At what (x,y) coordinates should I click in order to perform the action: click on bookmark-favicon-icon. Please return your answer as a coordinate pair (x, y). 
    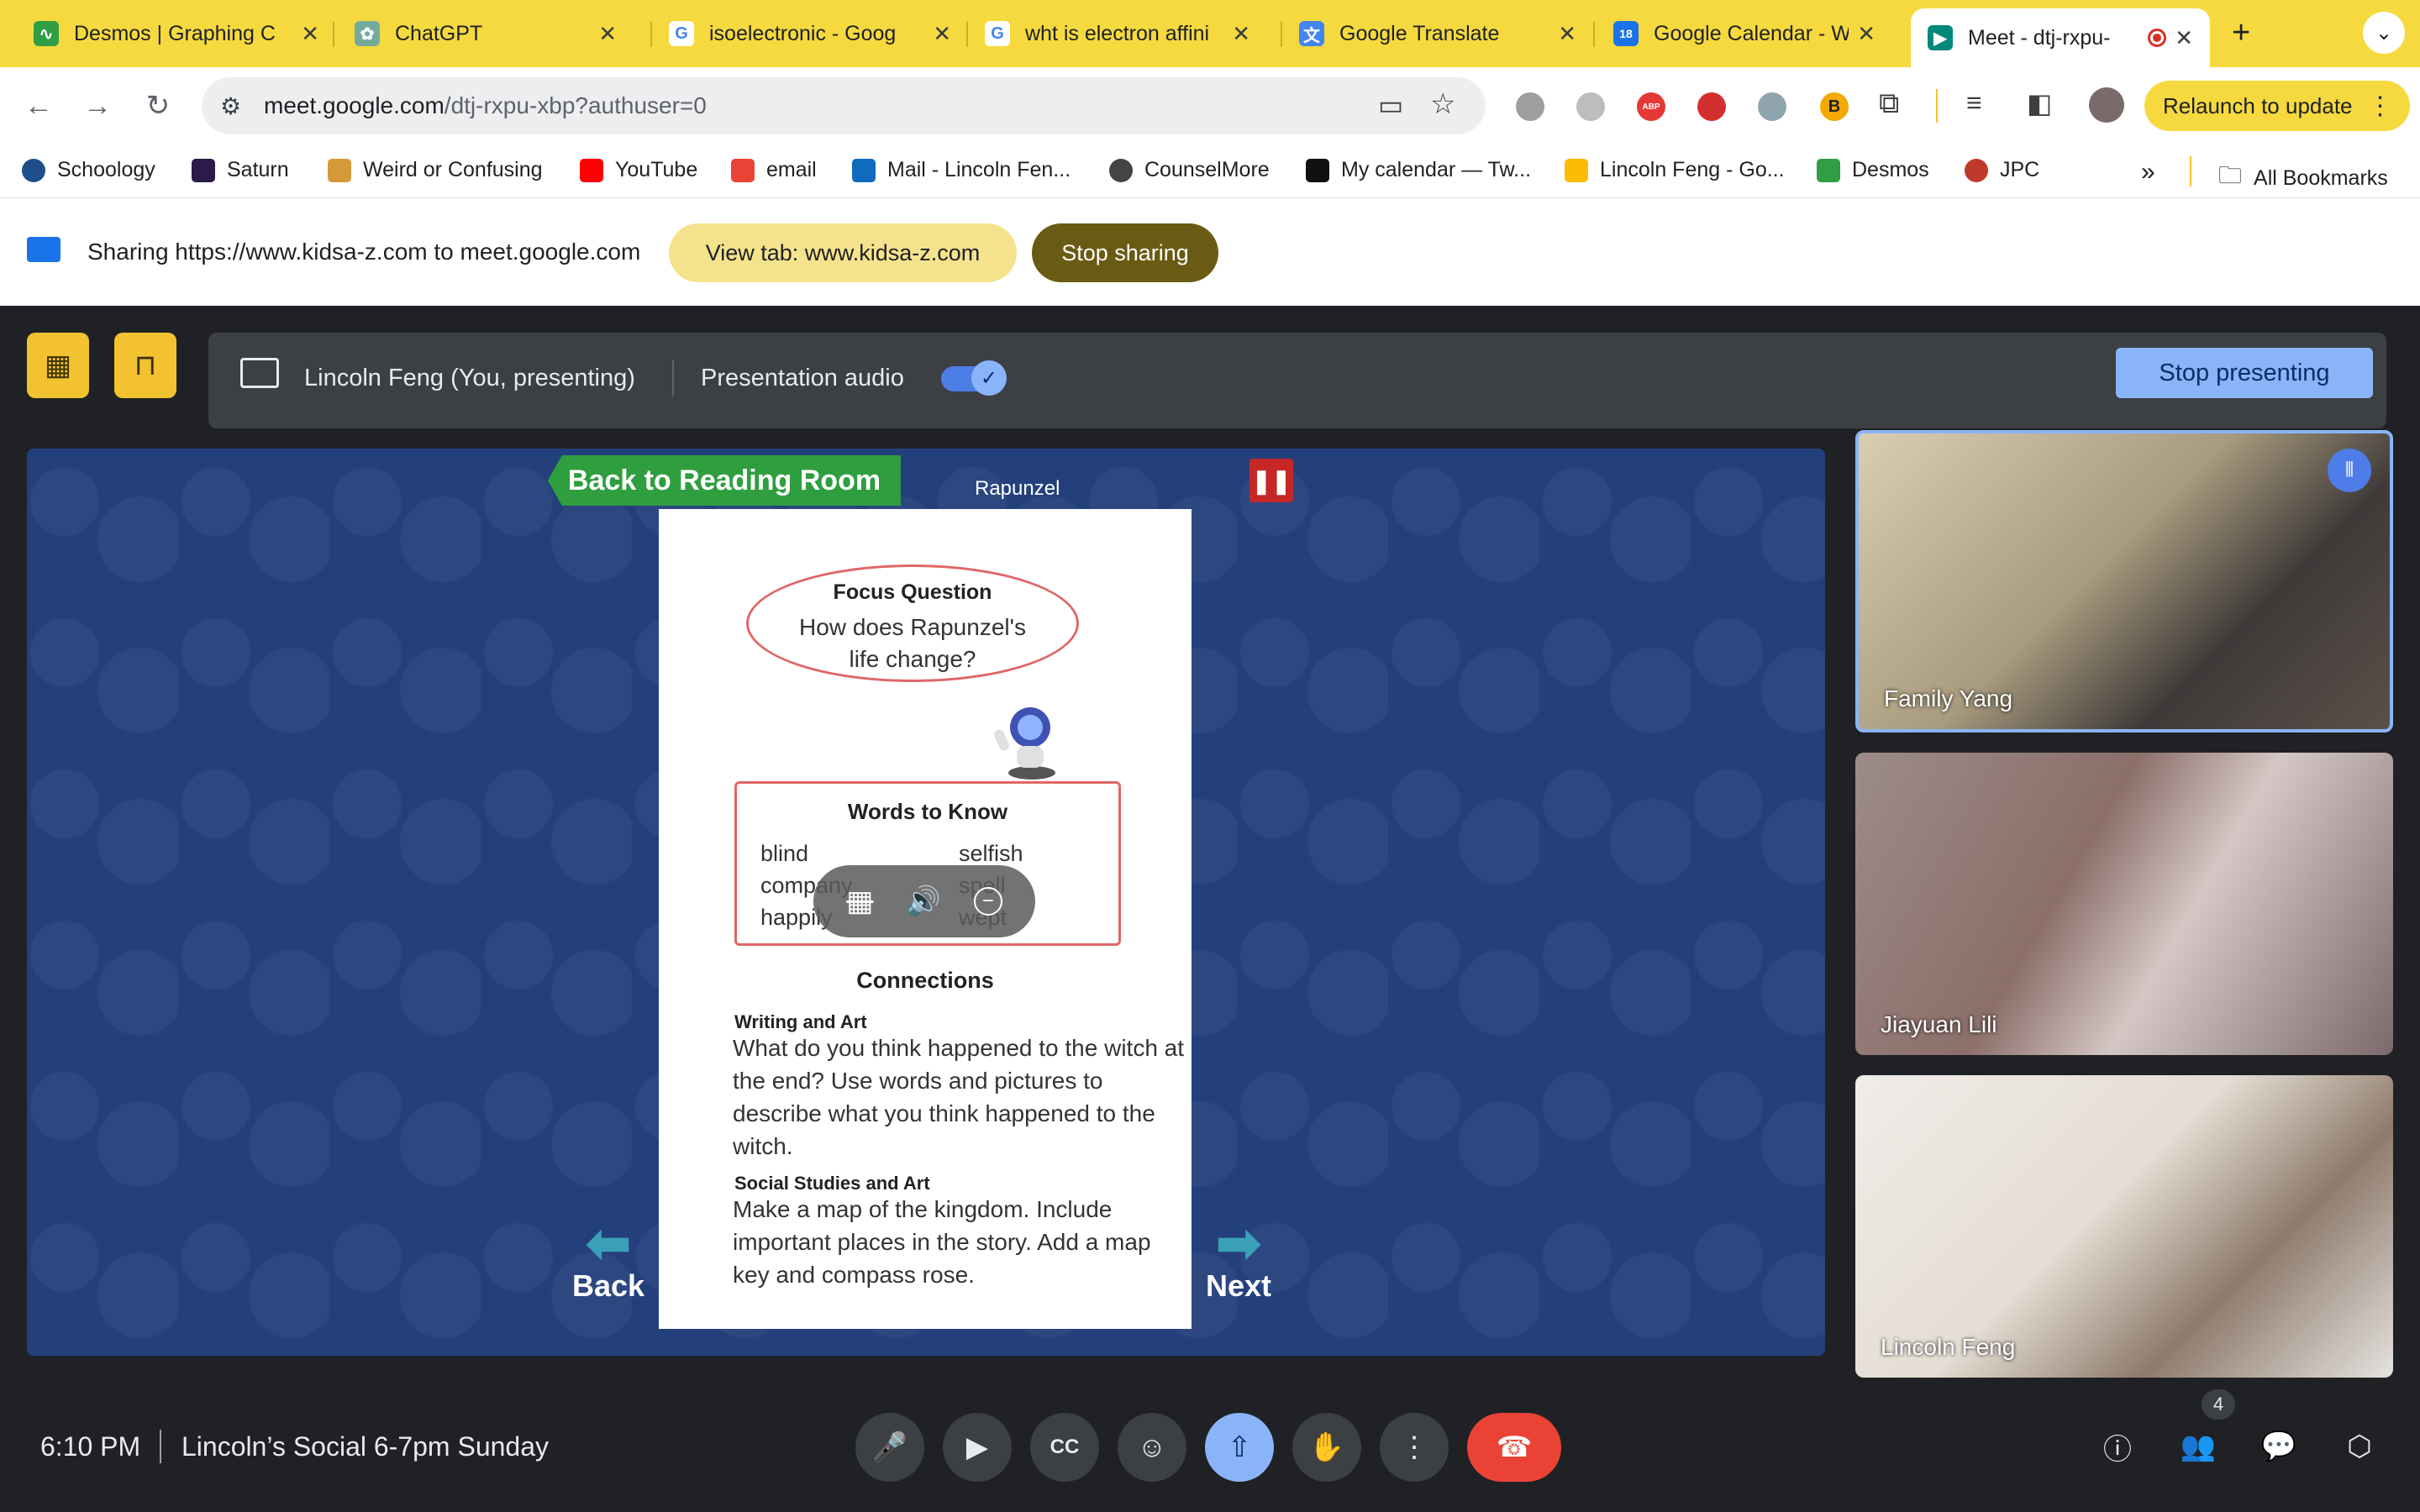
    Looking at the image, I should click on (339, 170).